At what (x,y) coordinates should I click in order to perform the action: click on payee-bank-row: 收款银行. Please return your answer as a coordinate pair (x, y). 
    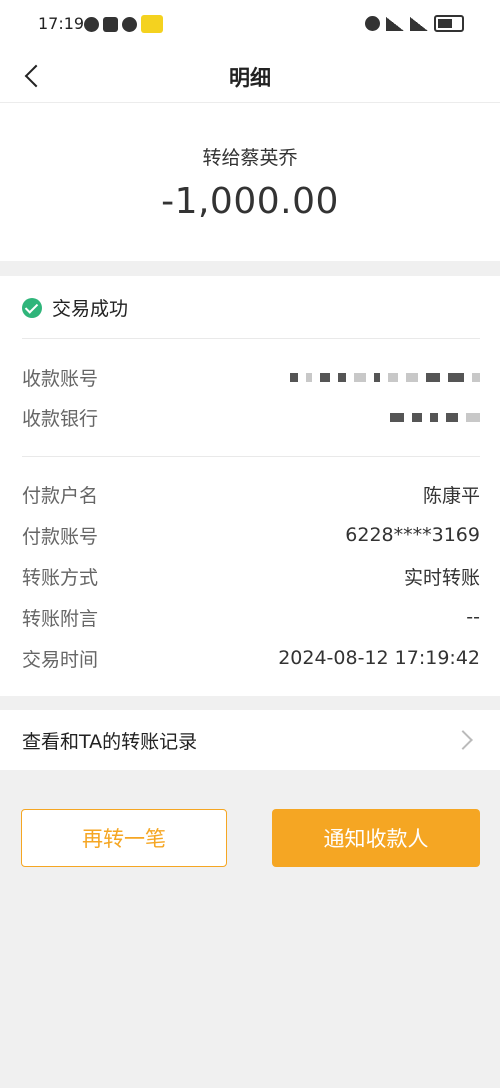
    Looking at the image, I should click on (251, 417).